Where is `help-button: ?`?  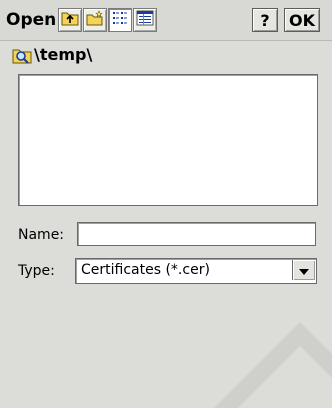
help-button: ? is located at coordinates (265, 20).